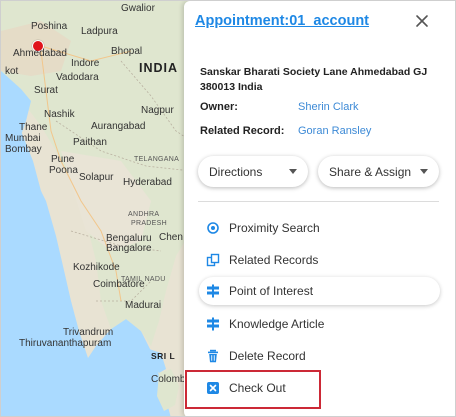 The image size is (456, 417). Describe the element at coordinates (319, 291) in the screenshot. I see `menu-item-point-of-interest: Point of Interest` at that location.